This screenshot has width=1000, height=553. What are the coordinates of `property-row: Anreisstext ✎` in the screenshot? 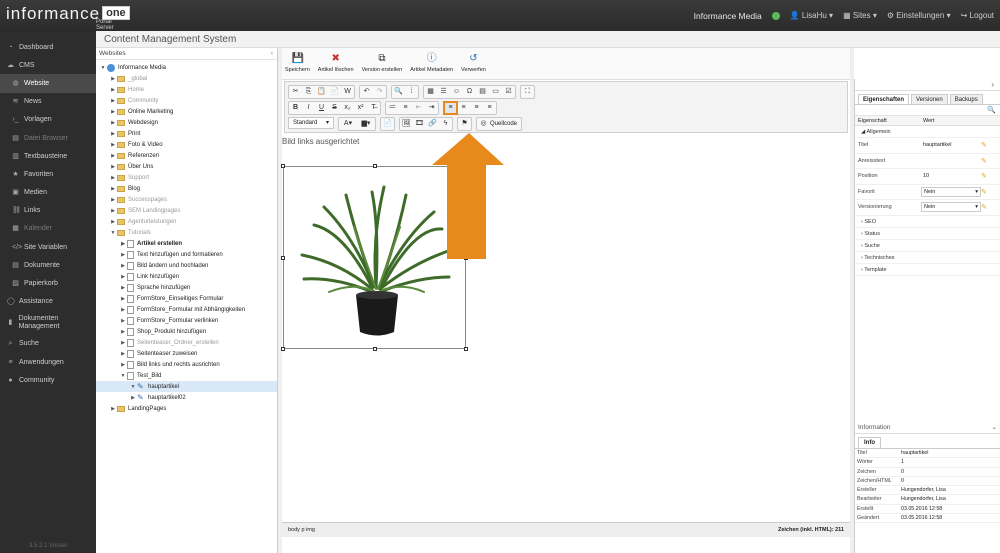 It's located at (927, 161).